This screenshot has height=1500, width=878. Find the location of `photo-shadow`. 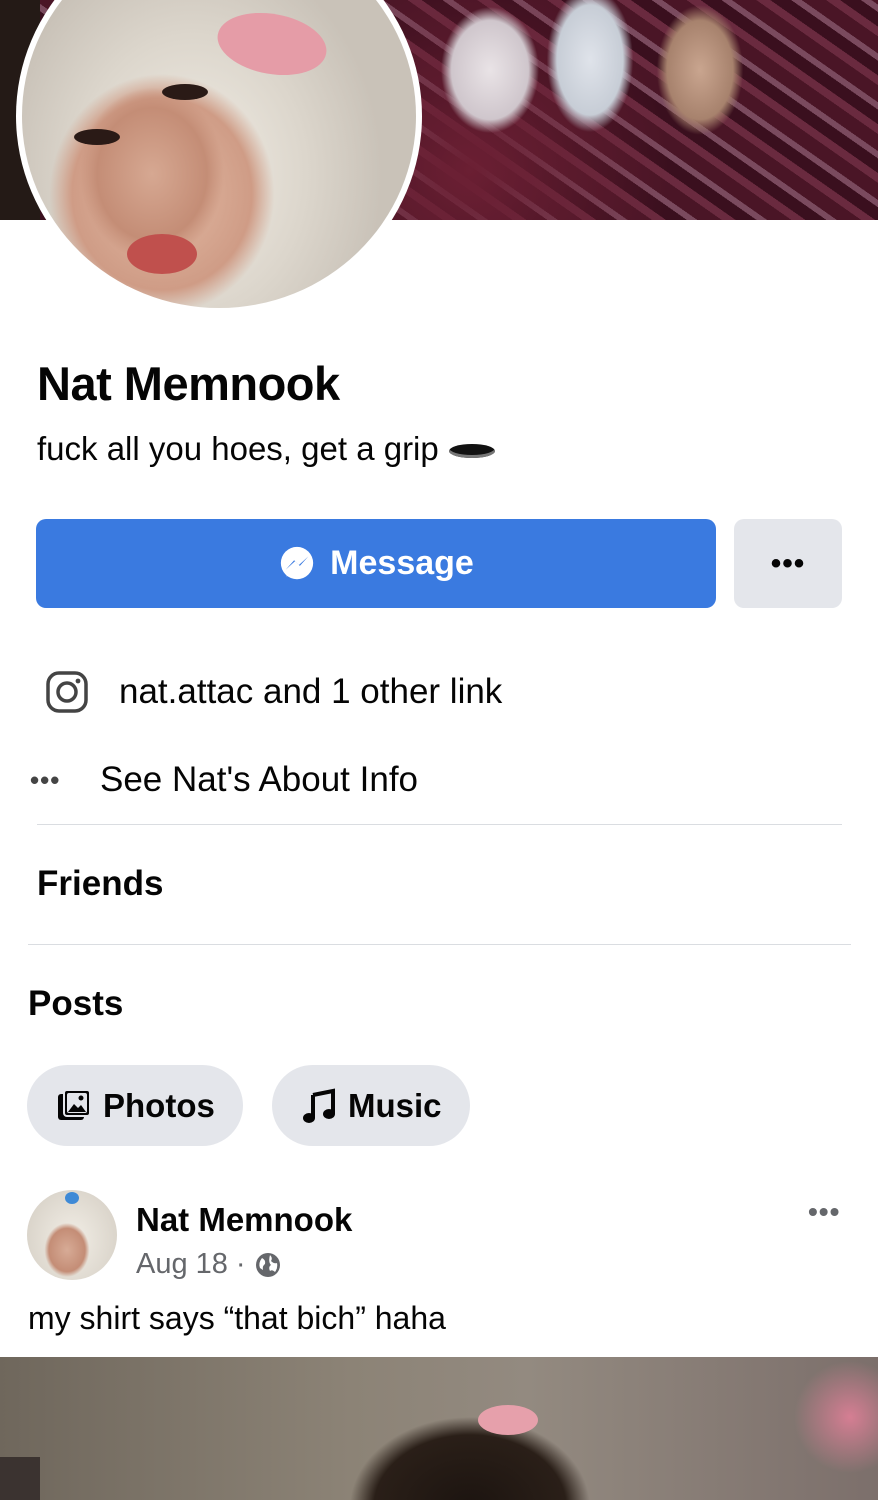

photo-shadow is located at coordinates (20, 1478).